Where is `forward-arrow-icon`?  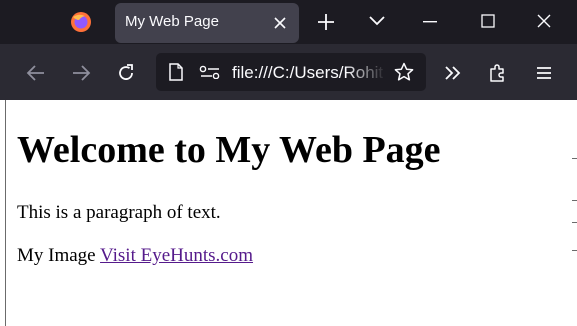
forward-arrow-icon is located at coordinates (81, 73).